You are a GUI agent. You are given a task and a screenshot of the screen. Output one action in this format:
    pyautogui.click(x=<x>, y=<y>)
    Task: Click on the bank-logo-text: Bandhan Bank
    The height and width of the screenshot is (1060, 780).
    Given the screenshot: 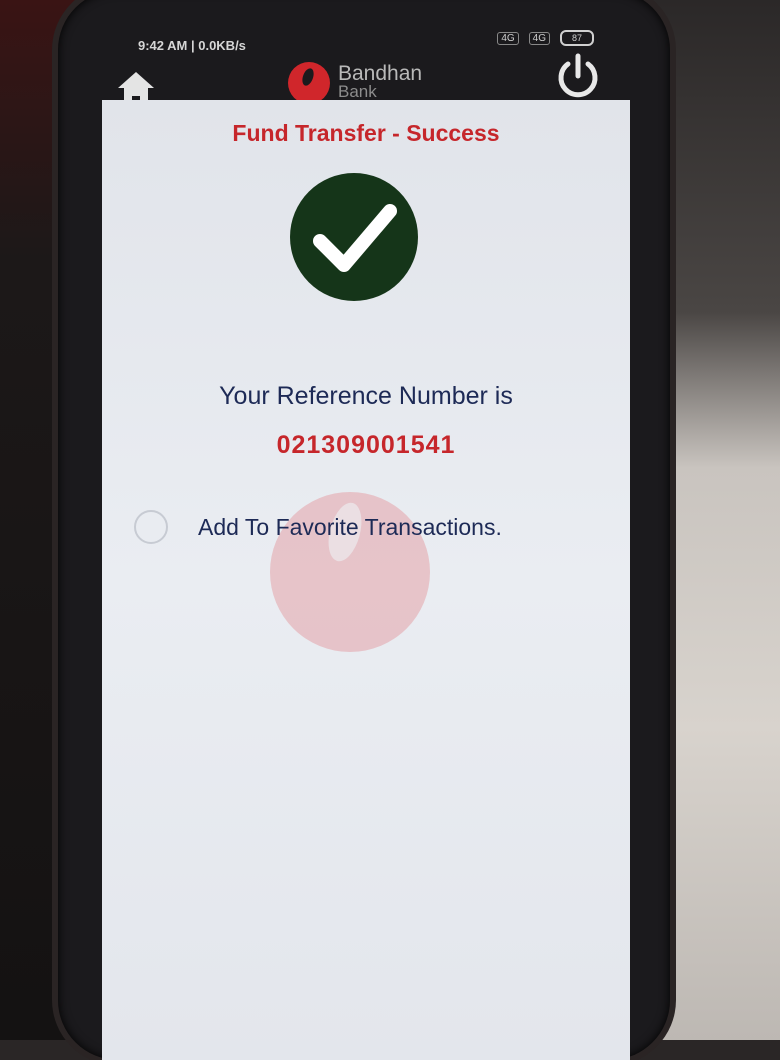 What is the action you would take?
    pyautogui.click(x=380, y=81)
    